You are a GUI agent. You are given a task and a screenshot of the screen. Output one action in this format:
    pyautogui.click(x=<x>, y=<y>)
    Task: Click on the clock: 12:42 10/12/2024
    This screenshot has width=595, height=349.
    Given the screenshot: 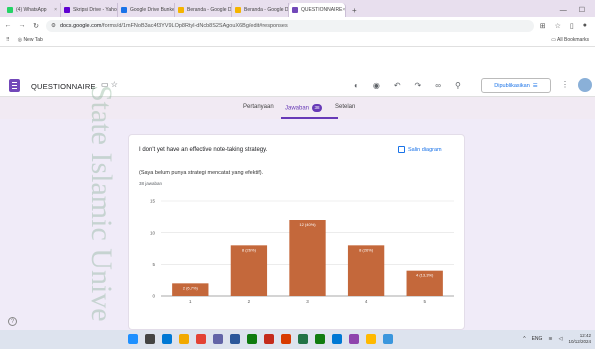 What is the action you would take?
    pyautogui.click(x=579, y=339)
    